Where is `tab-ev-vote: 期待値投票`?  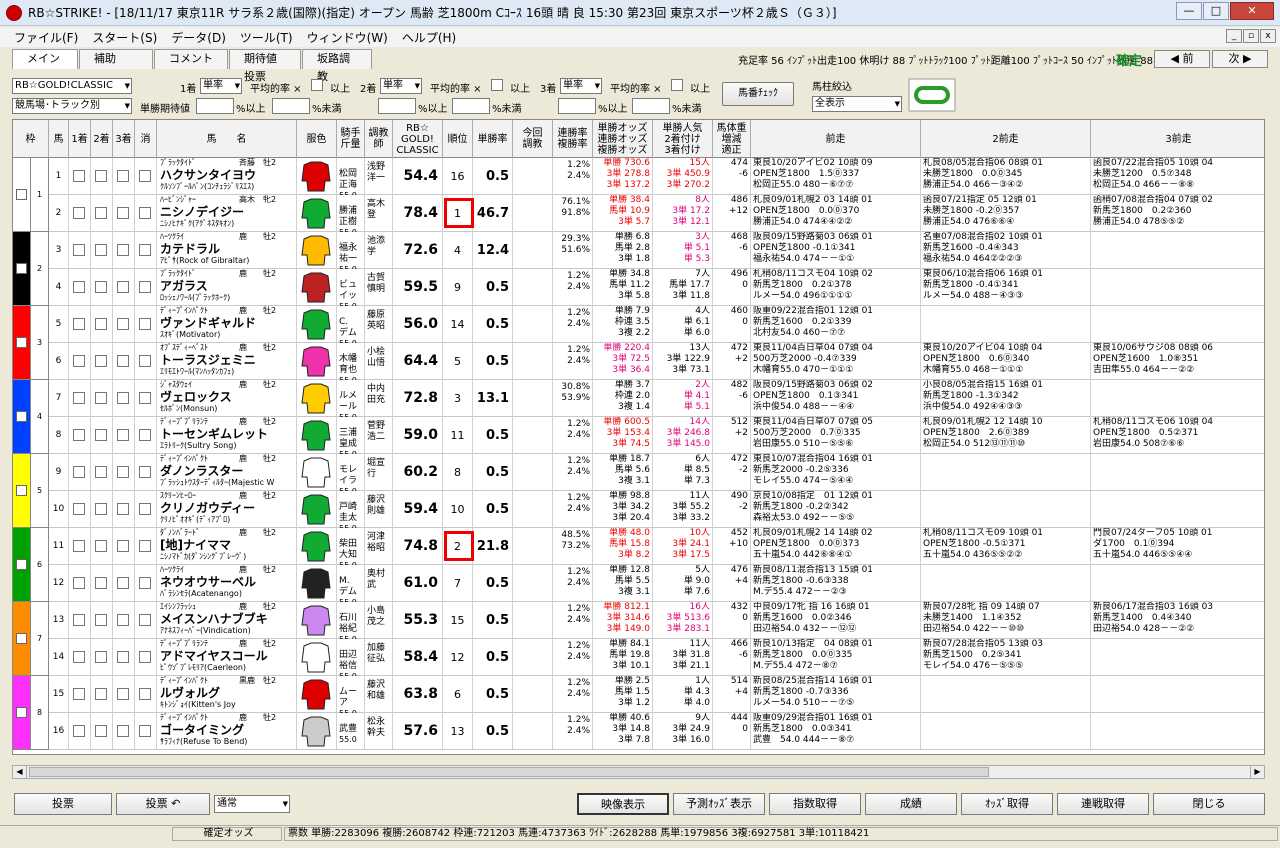 tab-ev-vote: 期待値投票 is located at coordinates (265, 66).